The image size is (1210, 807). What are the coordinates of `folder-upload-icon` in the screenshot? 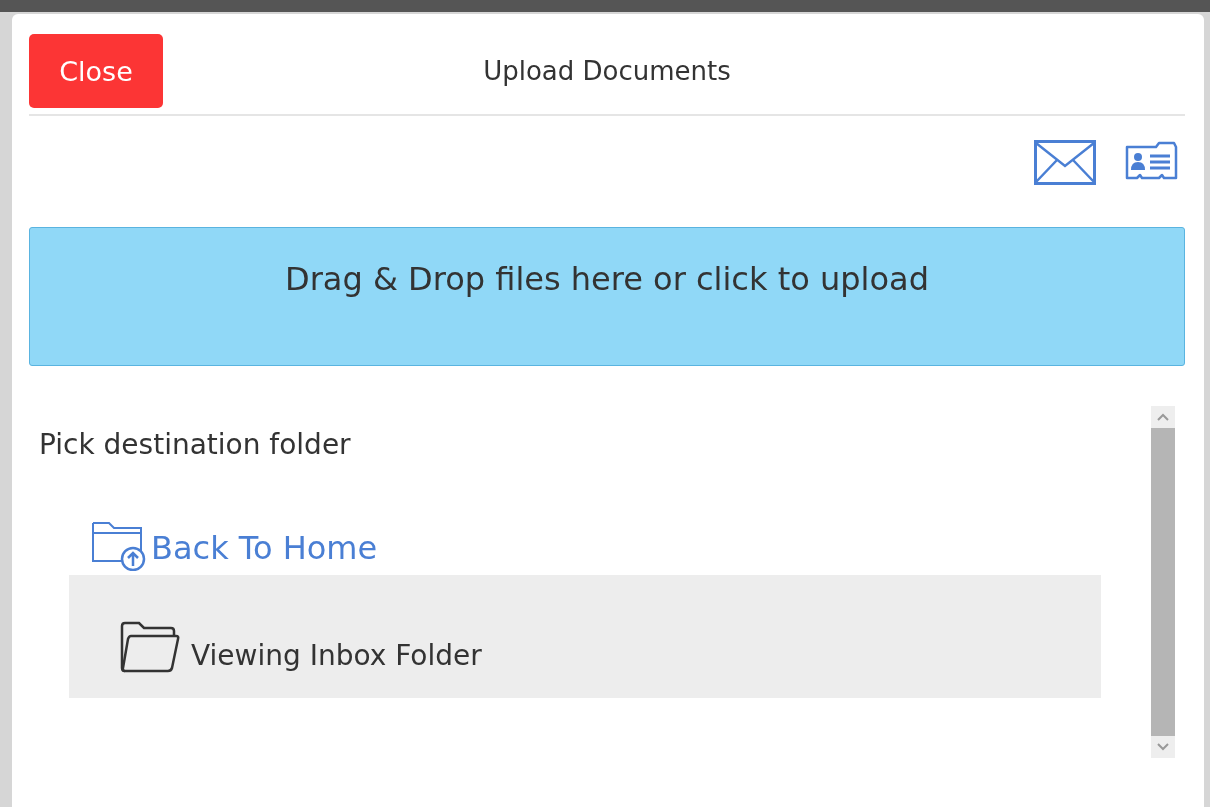 It's located at (119, 545).